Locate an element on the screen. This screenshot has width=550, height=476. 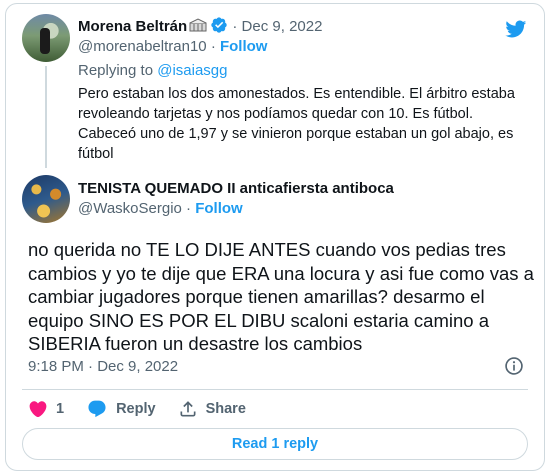
replying-to: Replying to @isaiasgg is located at coordinates (152, 70).